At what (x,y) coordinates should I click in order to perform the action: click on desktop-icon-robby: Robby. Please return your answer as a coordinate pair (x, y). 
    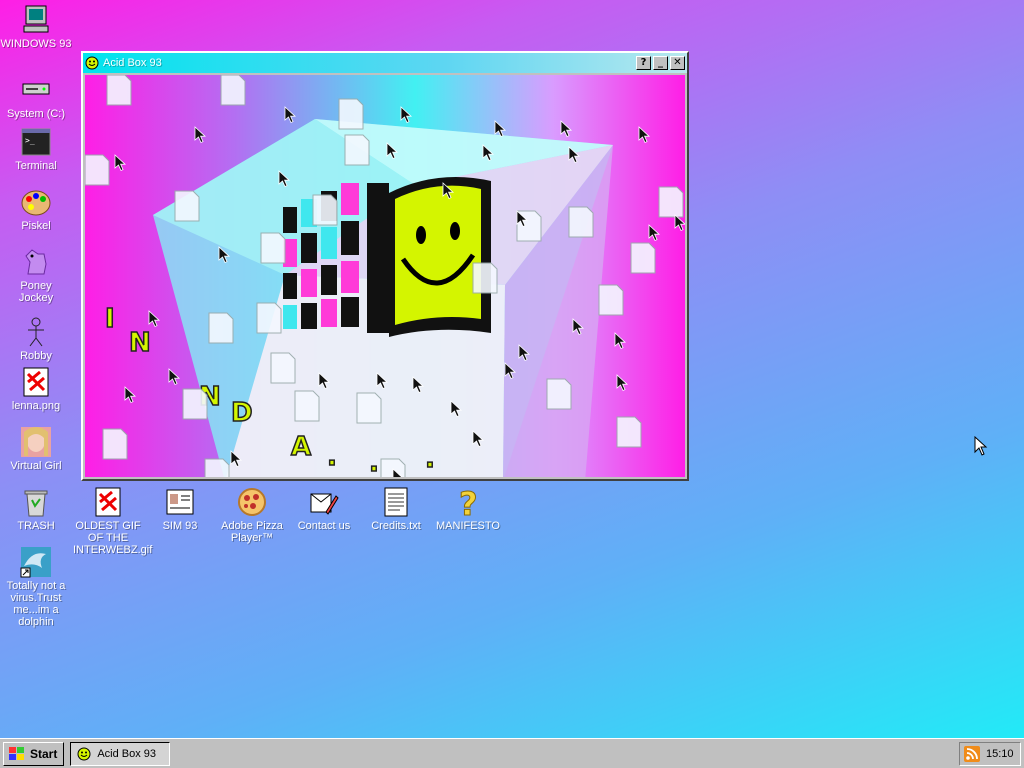
    Looking at the image, I should click on (36, 339).